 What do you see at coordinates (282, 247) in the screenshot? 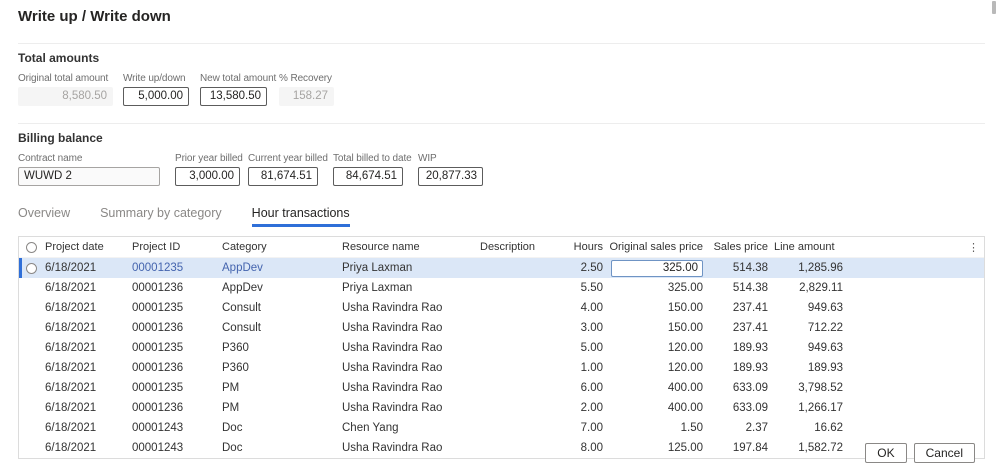
I see `col-category: Category` at bounding box center [282, 247].